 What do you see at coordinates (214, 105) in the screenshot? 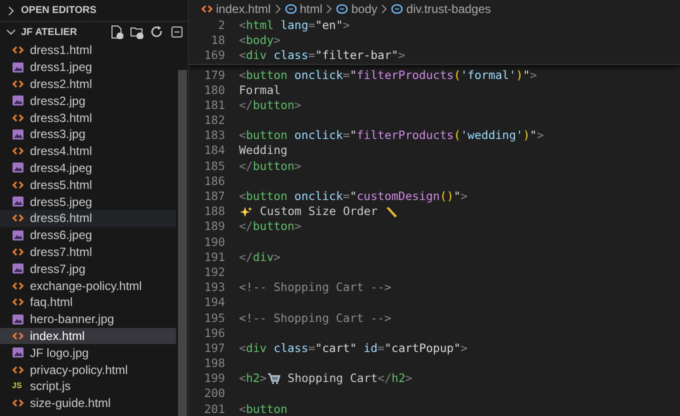
I see `line-number: 181` at bounding box center [214, 105].